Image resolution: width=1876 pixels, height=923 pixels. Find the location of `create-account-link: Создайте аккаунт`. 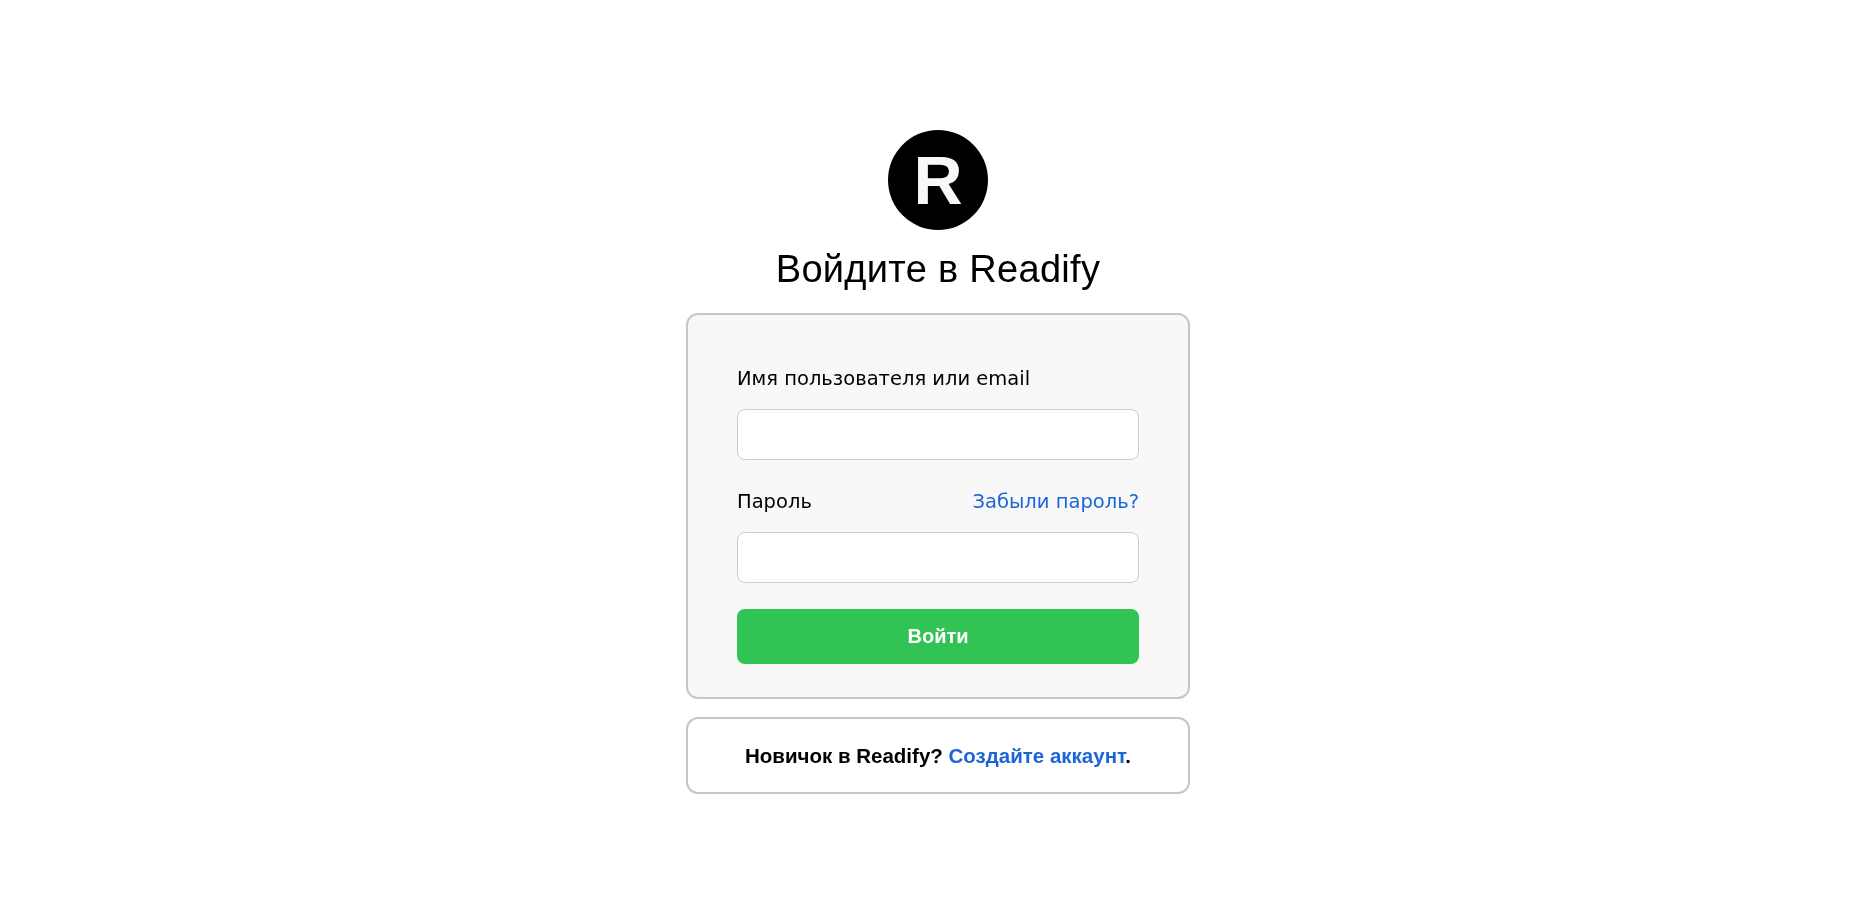

create-account-link: Создайте аккаунт is located at coordinates (1037, 755).